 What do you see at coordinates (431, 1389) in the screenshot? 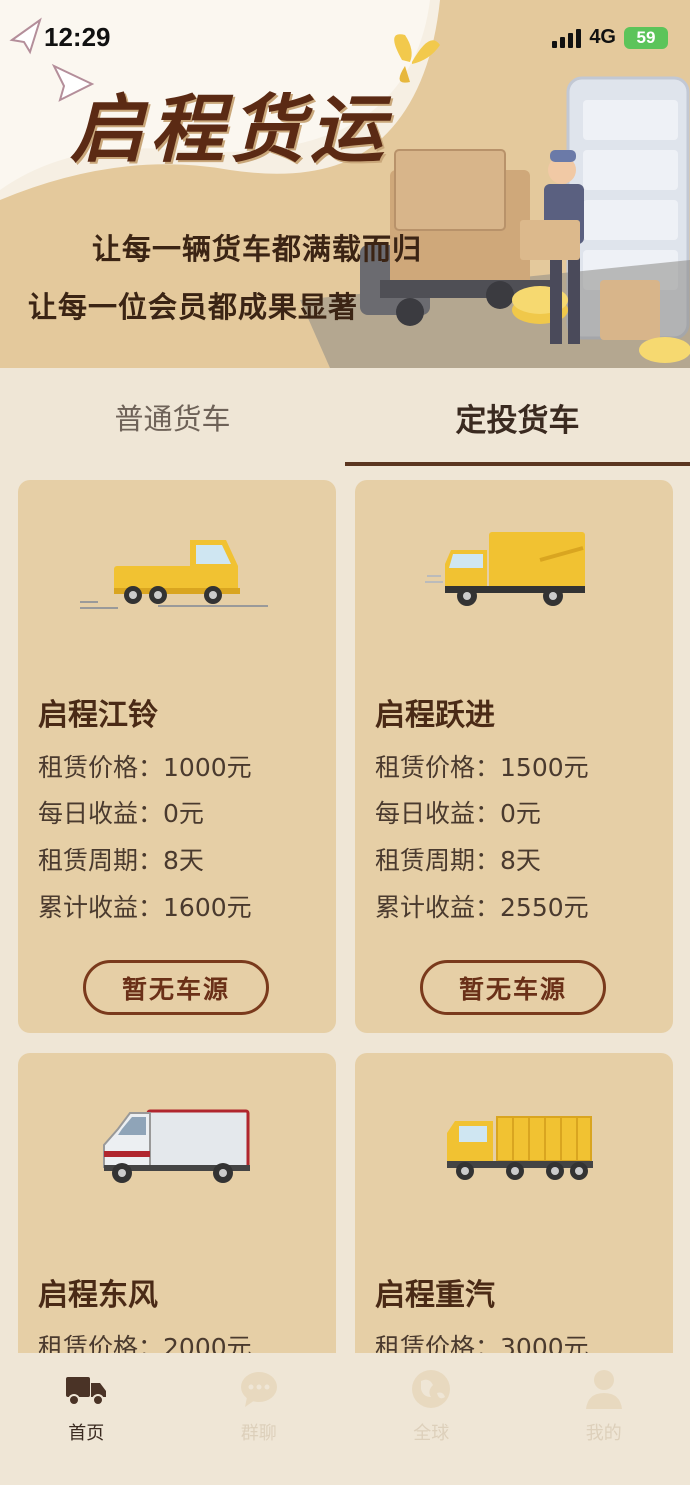
I see `globe-icon` at bounding box center [431, 1389].